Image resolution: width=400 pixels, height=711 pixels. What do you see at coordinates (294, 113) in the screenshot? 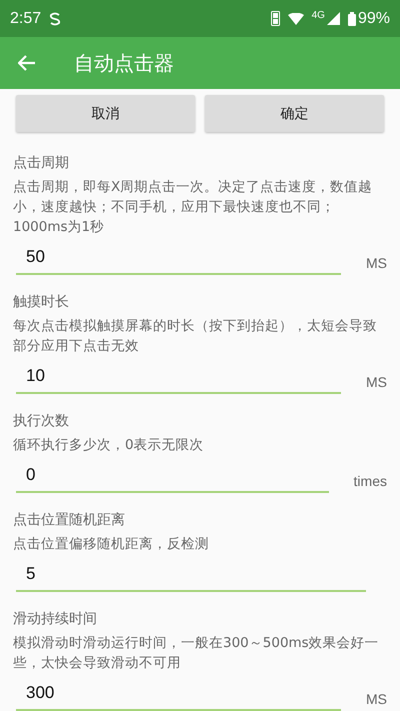
I see `confirm-button: 确定` at bounding box center [294, 113].